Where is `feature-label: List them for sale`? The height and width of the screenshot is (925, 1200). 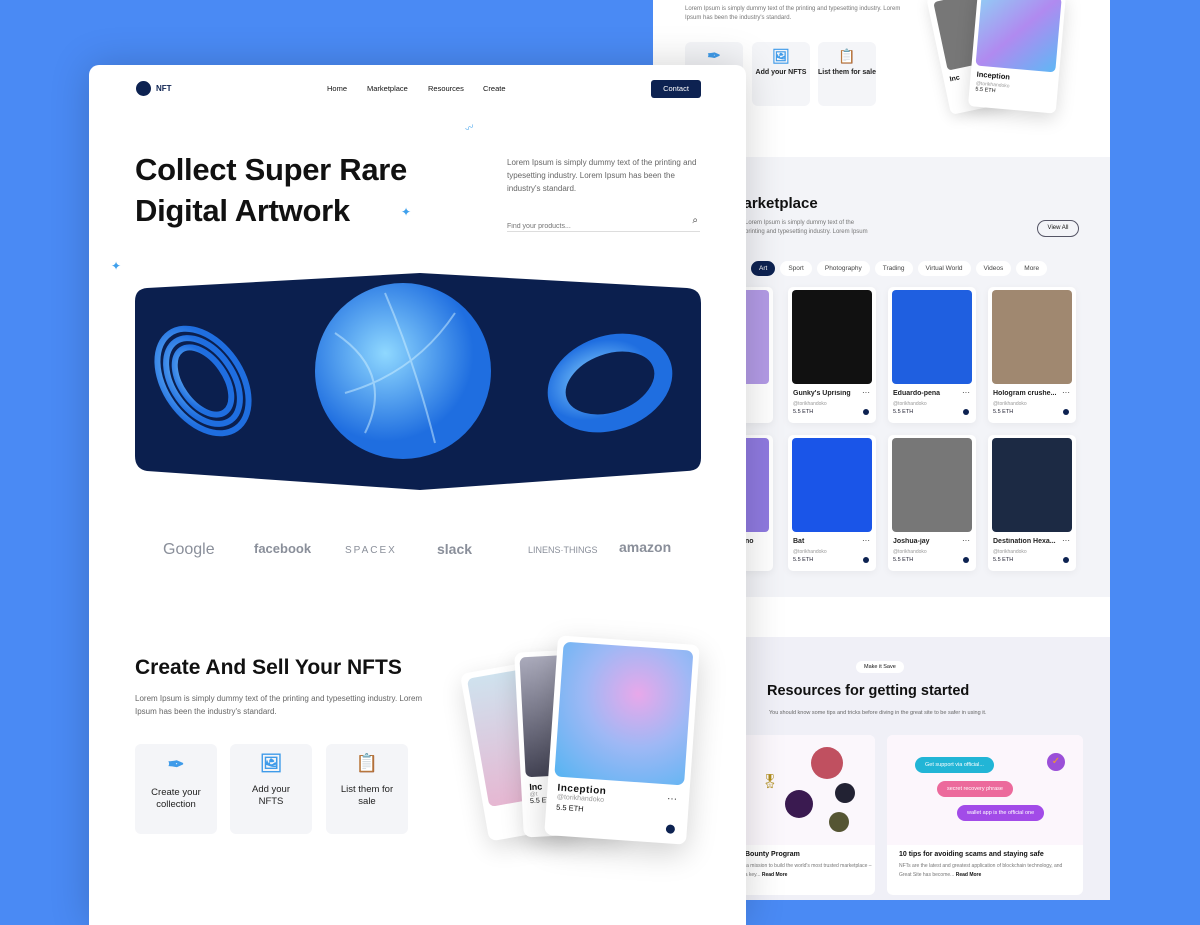
feature-label: List them for sale is located at coordinates (847, 72).